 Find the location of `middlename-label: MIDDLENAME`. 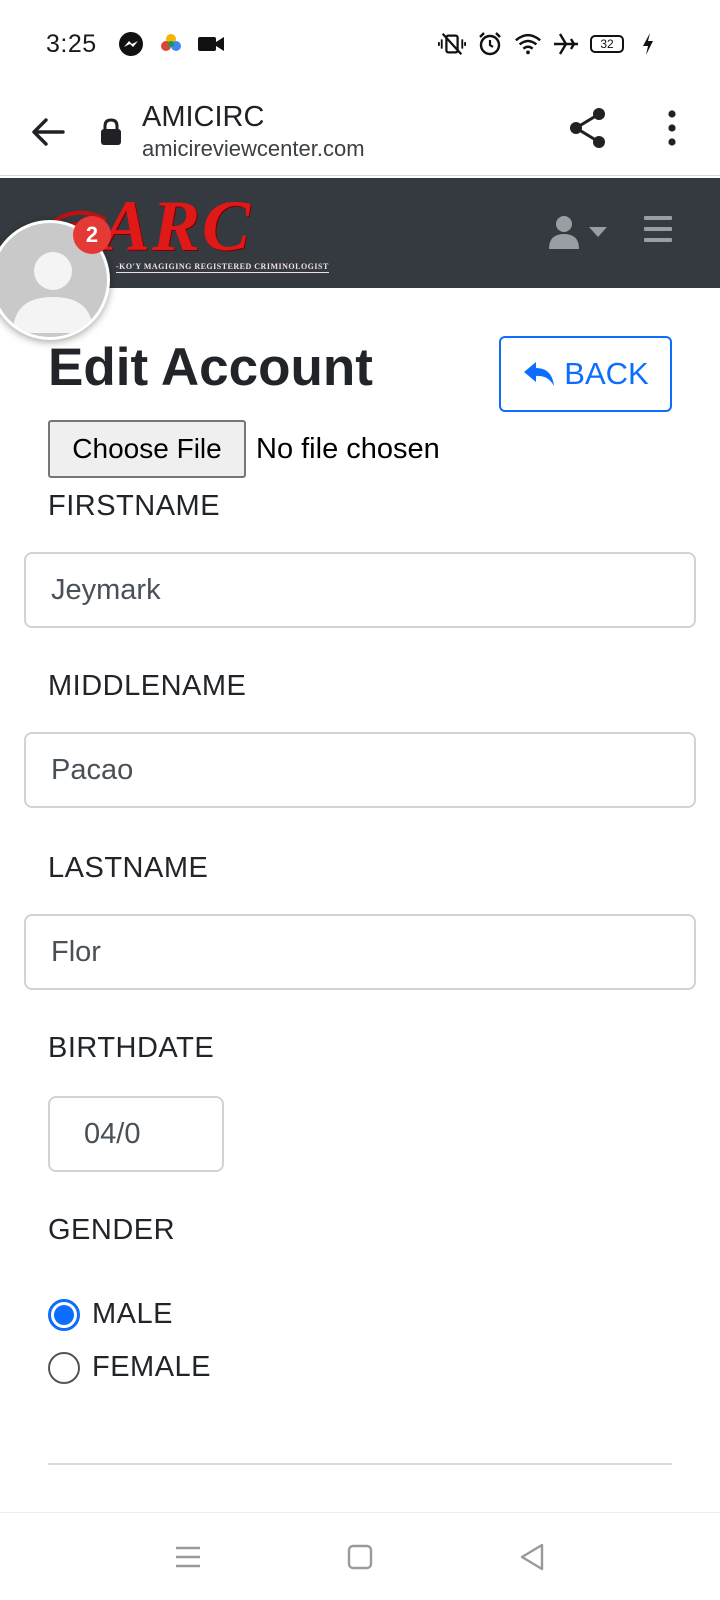

middlename-label: MIDDLENAME is located at coordinates (147, 686).